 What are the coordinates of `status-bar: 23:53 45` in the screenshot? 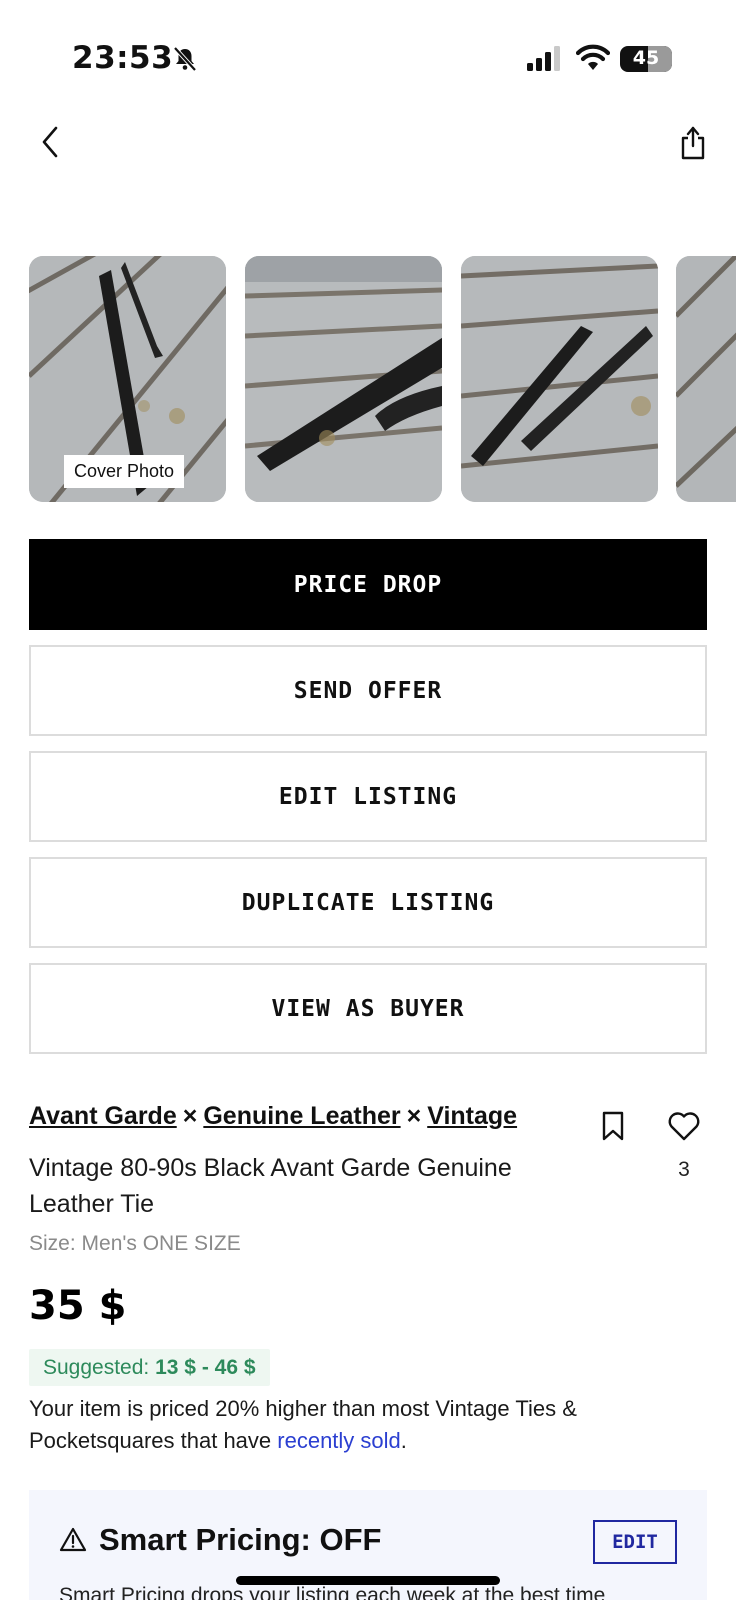 It's located at (368, 60).